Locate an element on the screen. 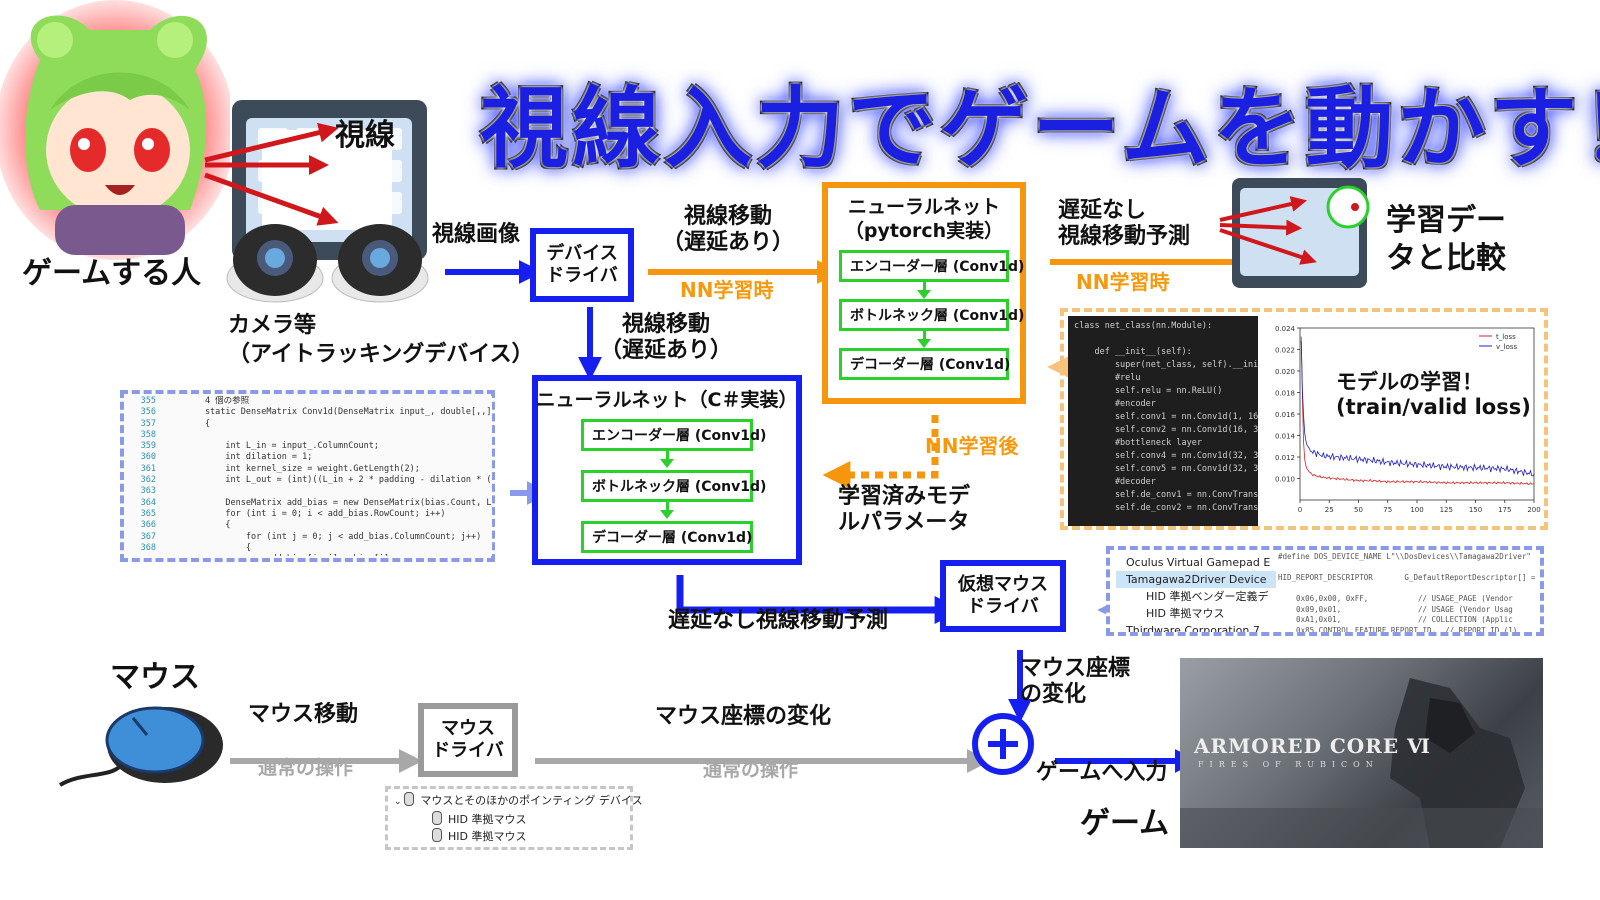 The image size is (1600, 900). code-line-number: 368 is located at coordinates (148, 547).